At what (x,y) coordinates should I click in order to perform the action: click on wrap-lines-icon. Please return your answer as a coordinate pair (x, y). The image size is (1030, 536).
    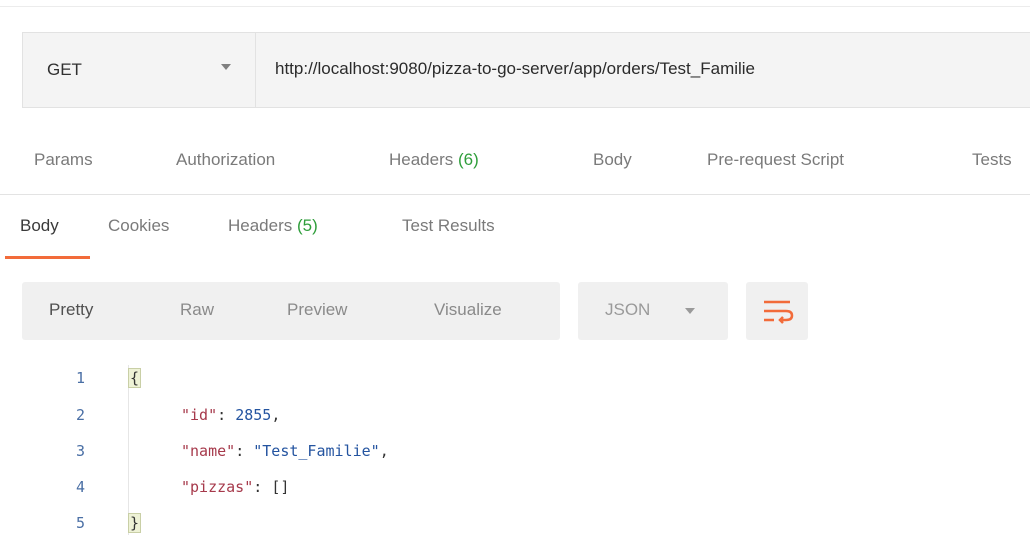
    Looking at the image, I should click on (779, 312).